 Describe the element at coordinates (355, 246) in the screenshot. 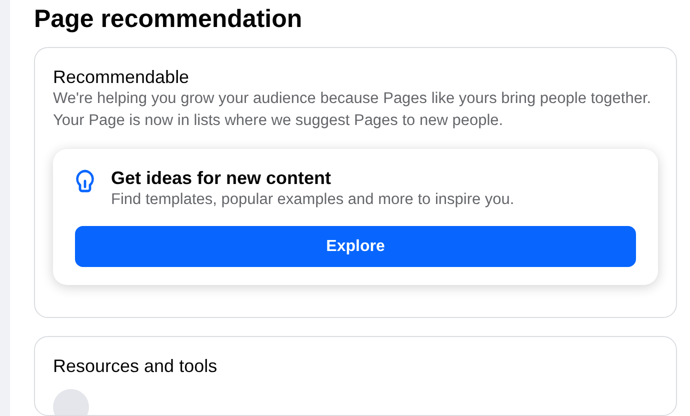

I see `explore-button: Explore` at that location.